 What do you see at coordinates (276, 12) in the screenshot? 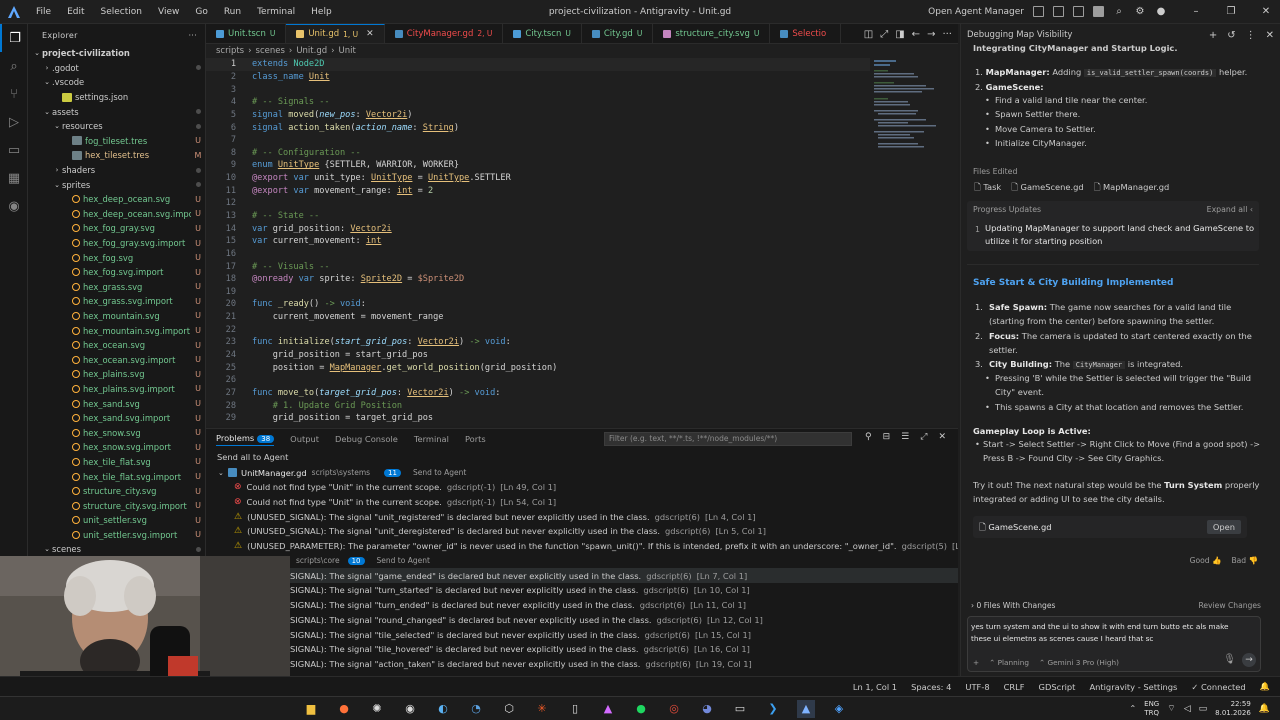
I see `menu-item-terminal: Terminal` at bounding box center [276, 12].